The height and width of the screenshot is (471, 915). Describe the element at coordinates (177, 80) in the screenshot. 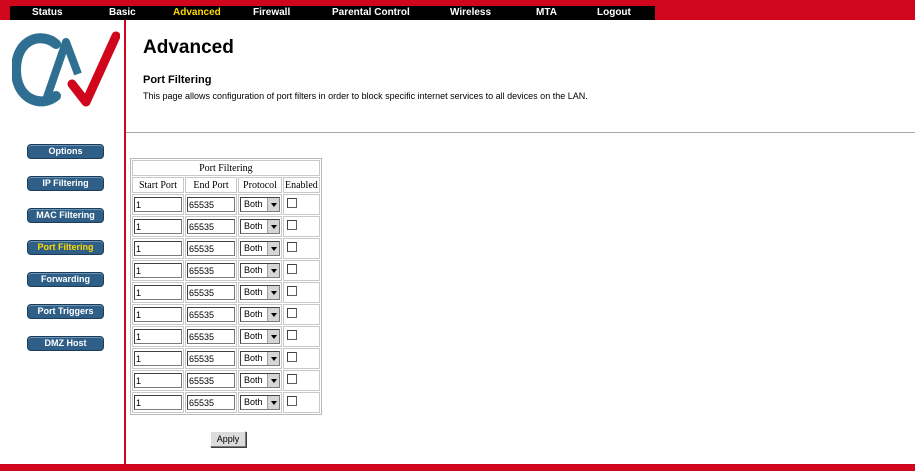

I see `section-title: Port Filtering` at that location.